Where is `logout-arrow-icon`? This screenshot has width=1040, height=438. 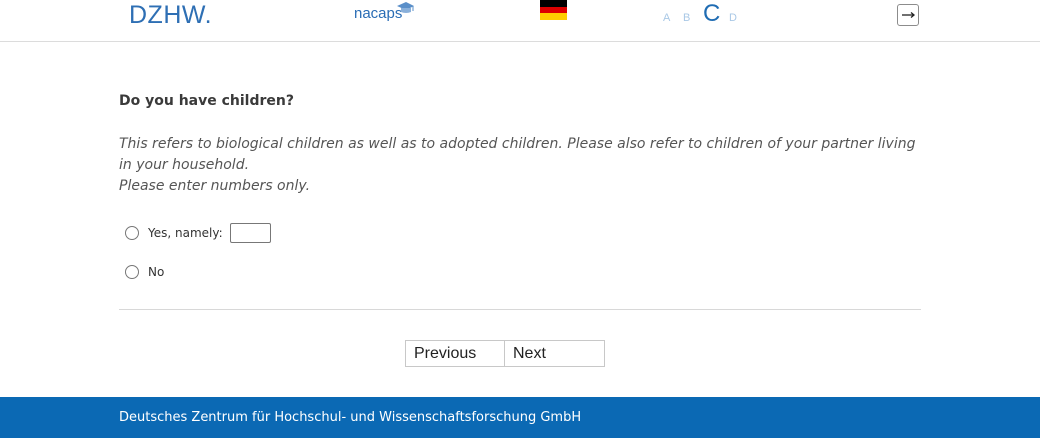 logout-arrow-icon is located at coordinates (909, 15).